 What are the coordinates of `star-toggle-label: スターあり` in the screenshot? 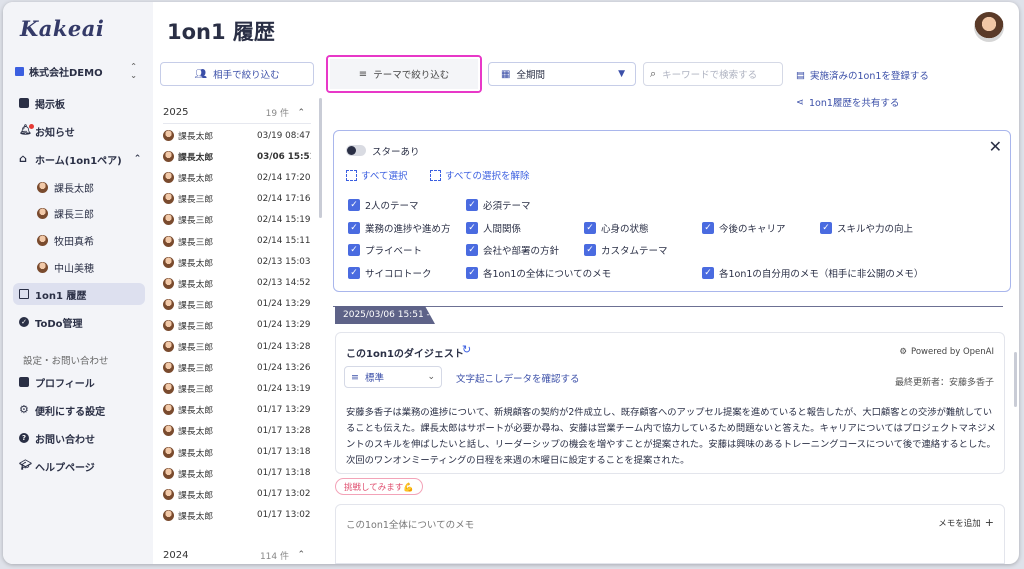 It's located at (396, 152).